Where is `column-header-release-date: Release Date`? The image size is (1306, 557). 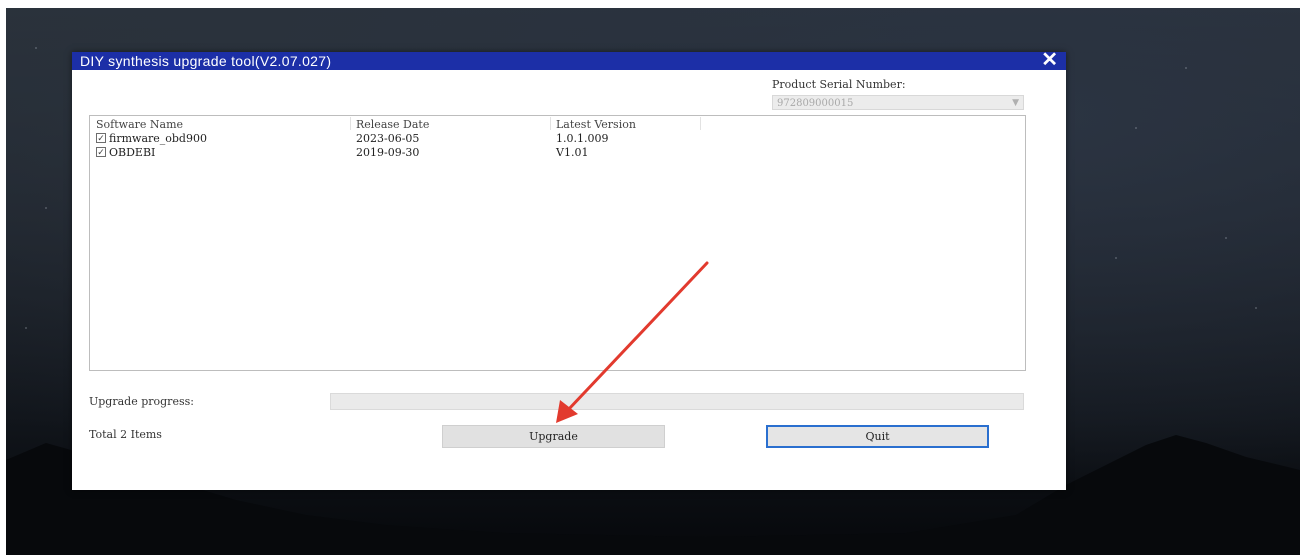
column-header-release-date: Release Date is located at coordinates (392, 124).